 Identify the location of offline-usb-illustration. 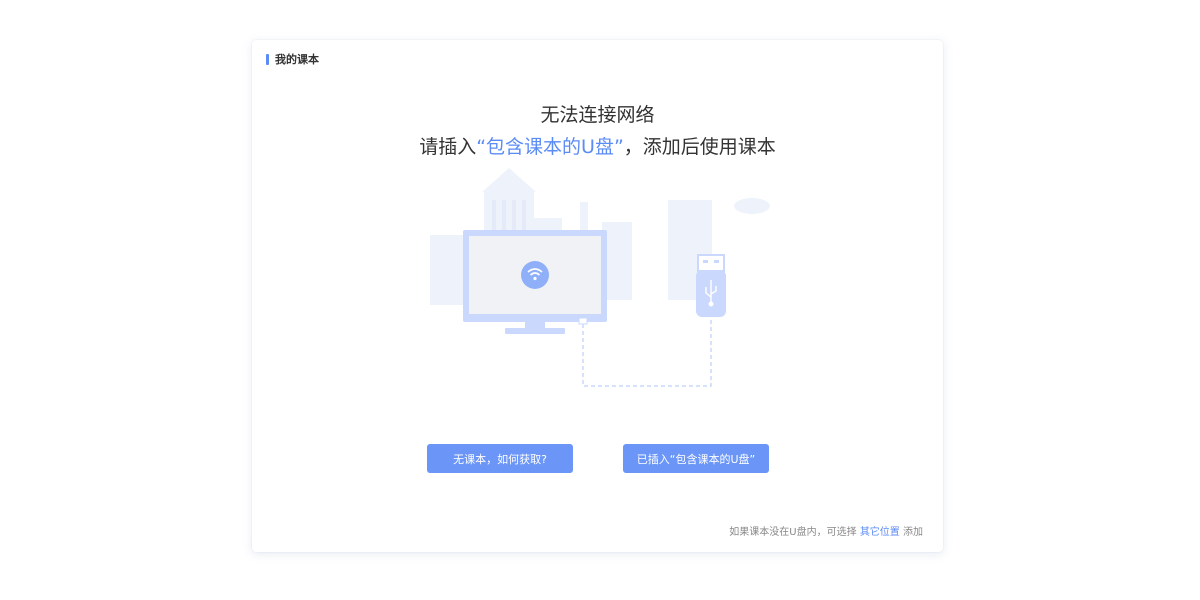
(600, 277).